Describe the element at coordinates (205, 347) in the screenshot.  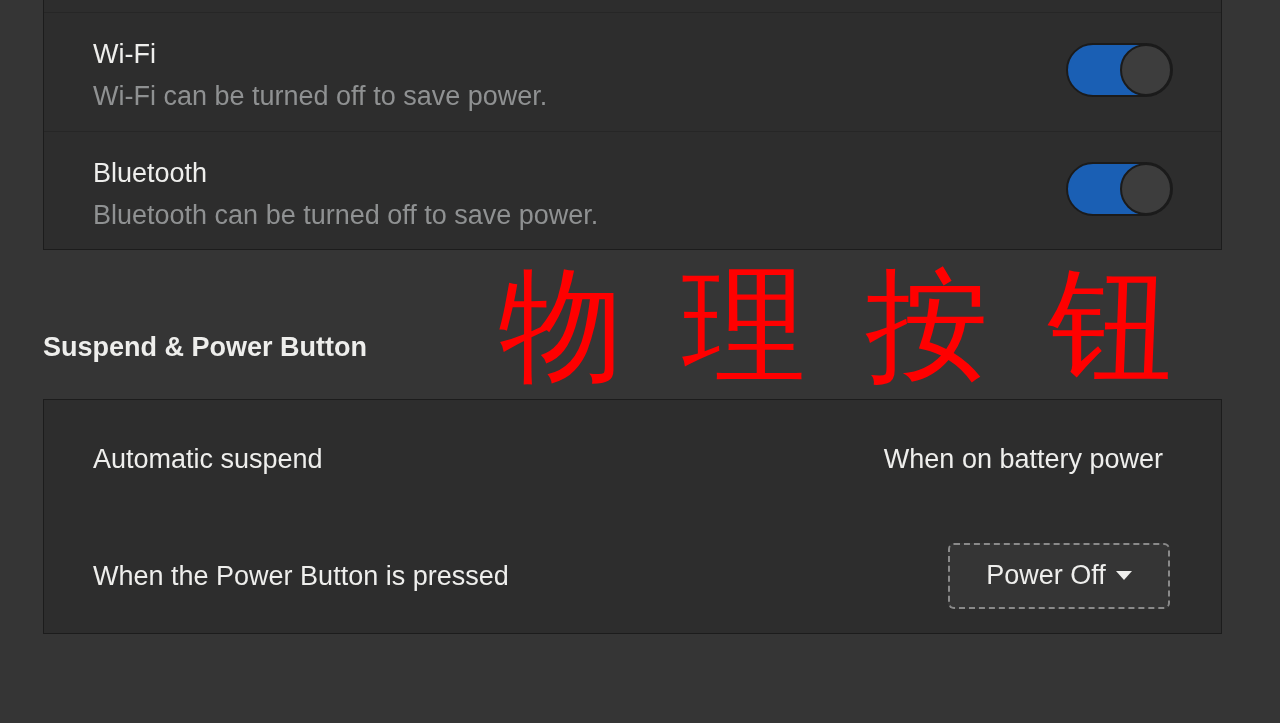
I see `section-heading: Suspend & Power Button` at that location.